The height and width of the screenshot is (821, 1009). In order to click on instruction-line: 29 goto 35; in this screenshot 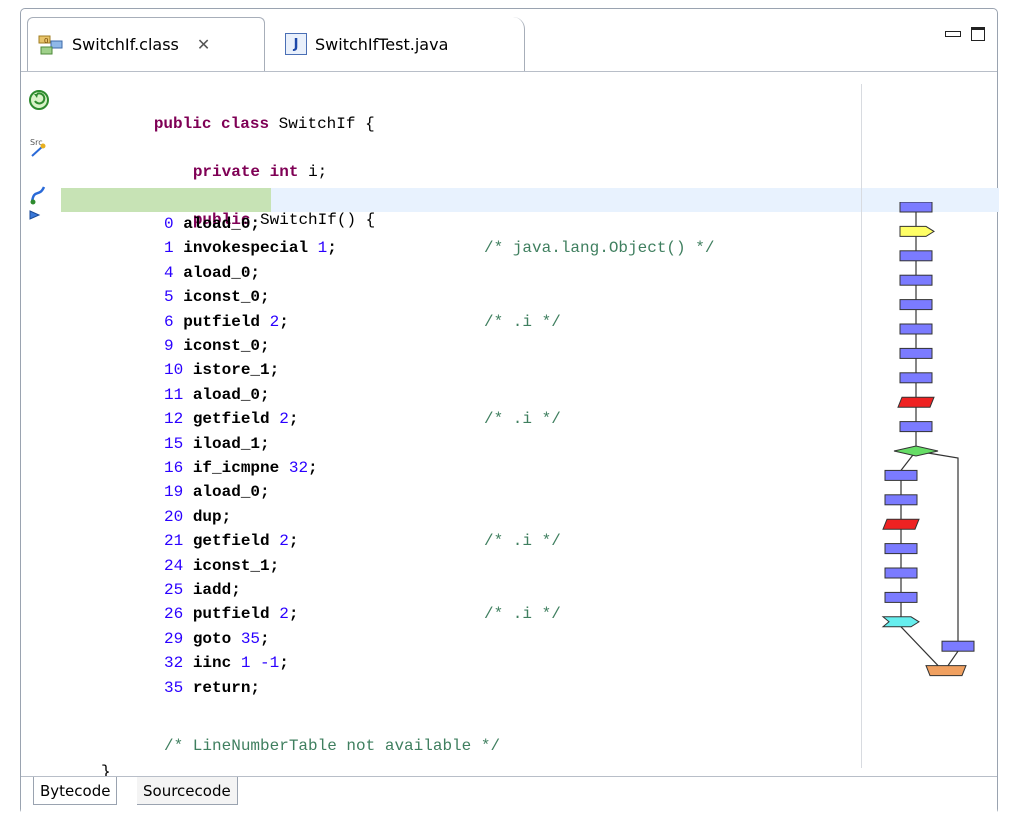, I will do `click(217, 639)`.